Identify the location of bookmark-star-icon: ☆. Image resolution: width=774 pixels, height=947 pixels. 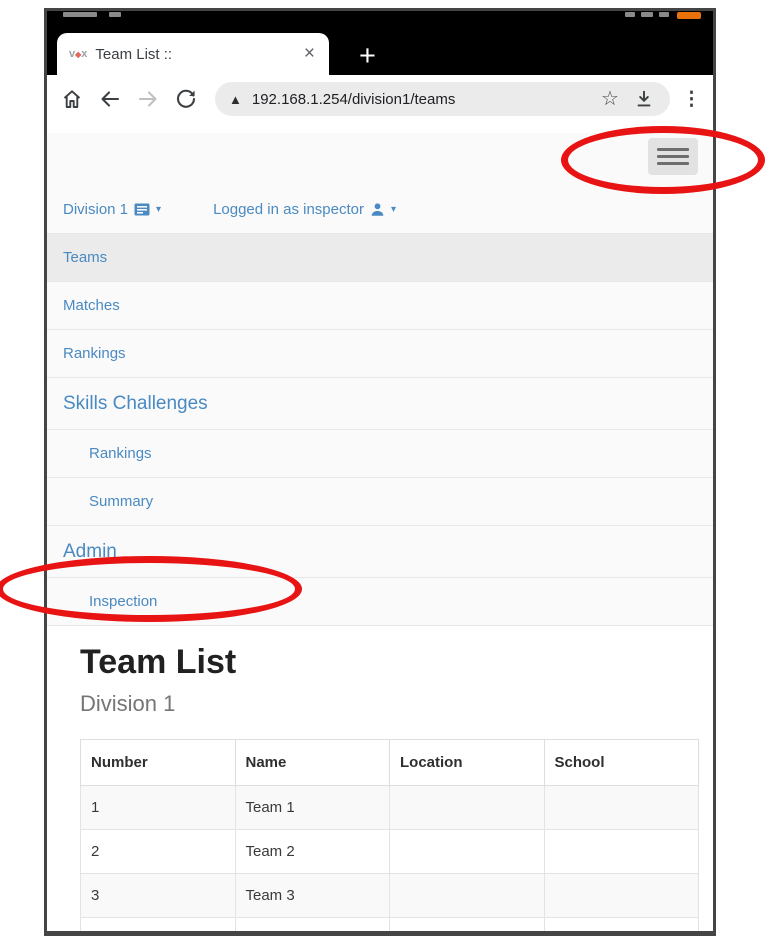
(610, 99).